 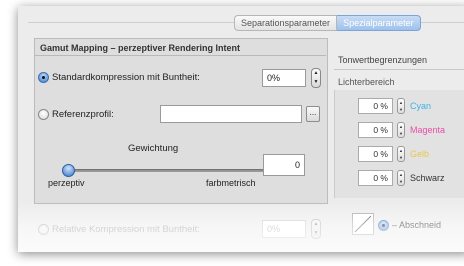 What do you see at coordinates (126, 229) in the screenshot?
I see `relative-compression-label: Relative Kompression mit Buntheit:` at bounding box center [126, 229].